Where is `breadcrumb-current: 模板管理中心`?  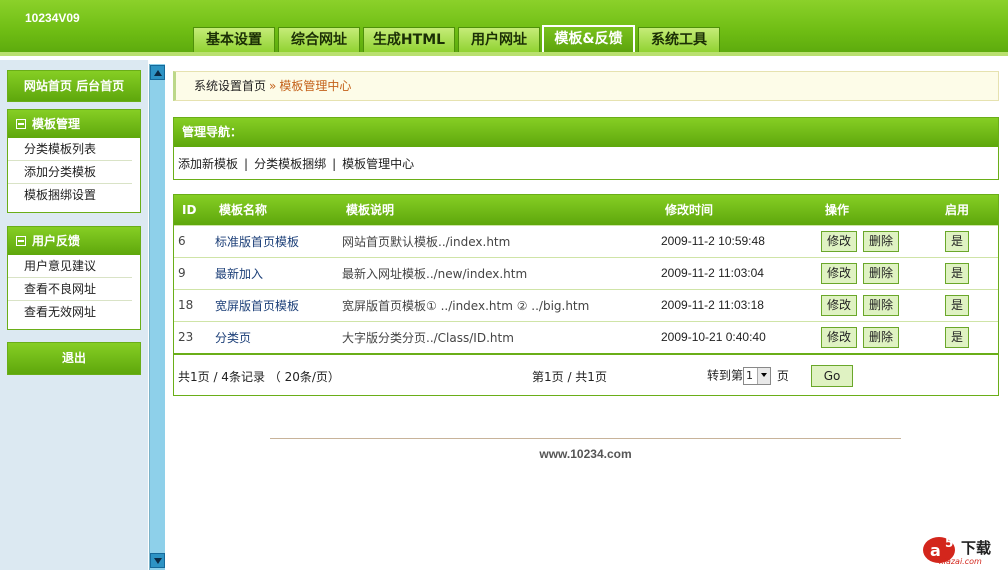 breadcrumb-current: 模板管理中心 is located at coordinates (315, 86).